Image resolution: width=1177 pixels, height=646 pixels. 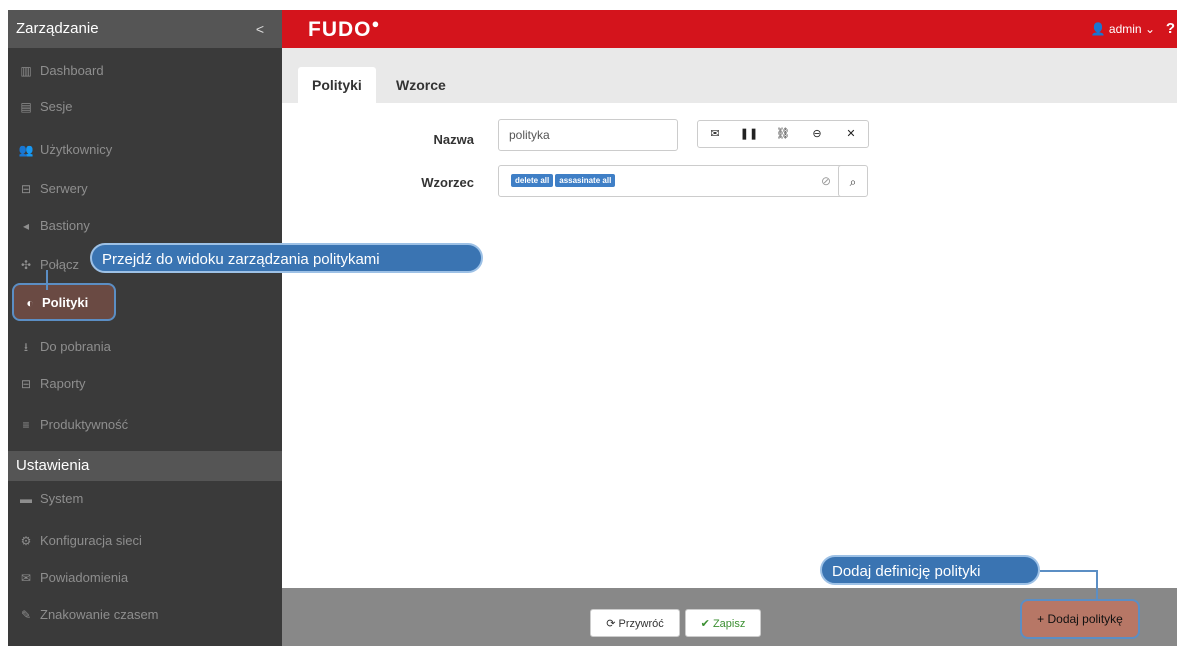 I want to click on server-icon: ⊟, so click(x=26, y=189).